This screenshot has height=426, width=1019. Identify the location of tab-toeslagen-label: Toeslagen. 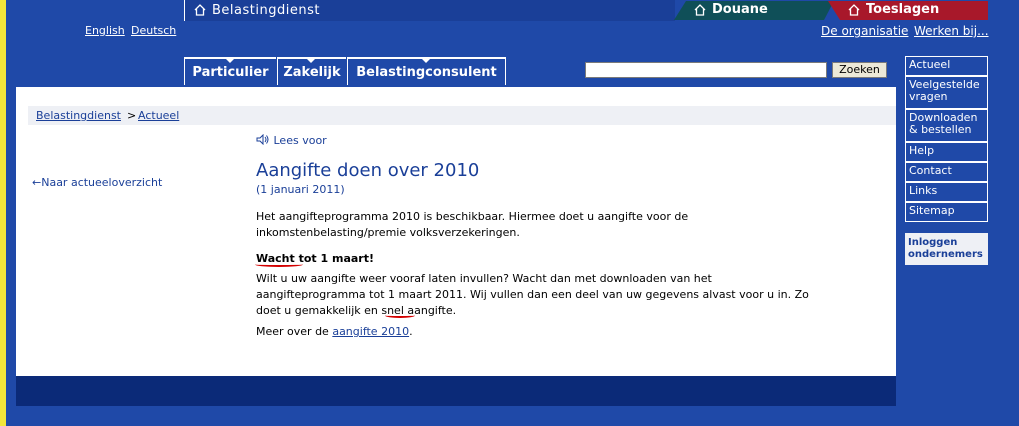
(902, 9).